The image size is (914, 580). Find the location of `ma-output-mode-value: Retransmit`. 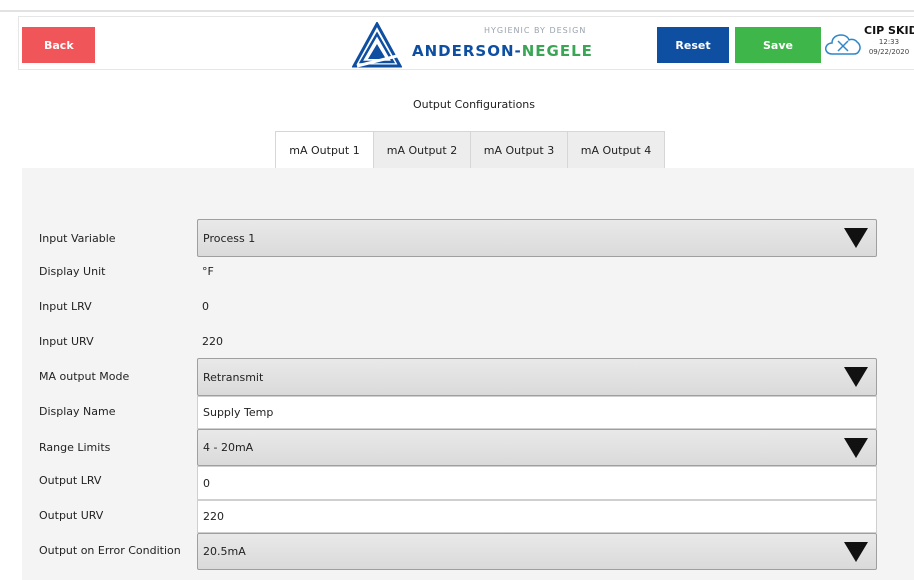

ma-output-mode-value: Retransmit is located at coordinates (233, 377).